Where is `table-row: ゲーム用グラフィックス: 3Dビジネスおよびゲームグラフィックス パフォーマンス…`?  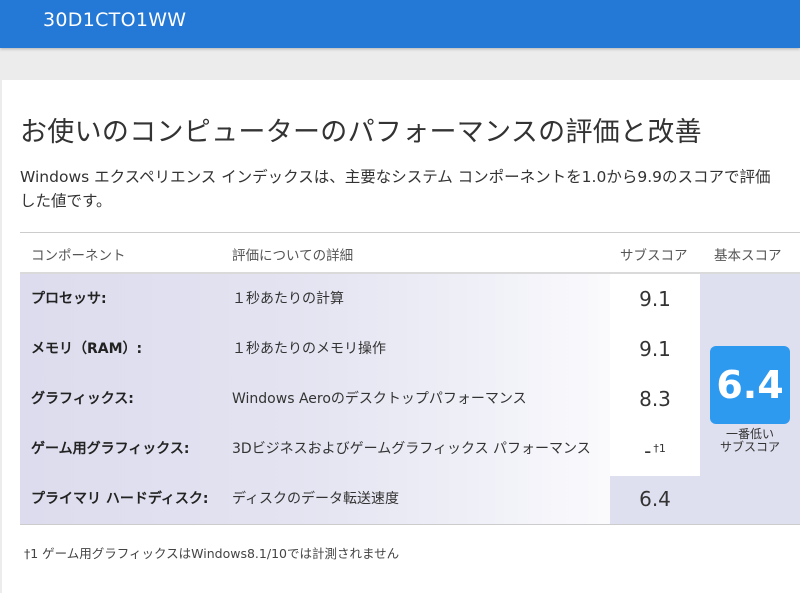
table-row: ゲーム用グラフィックス: 3Dビジネスおよびゲームグラフィックス パフォーマンス… is located at coordinates (410, 449).